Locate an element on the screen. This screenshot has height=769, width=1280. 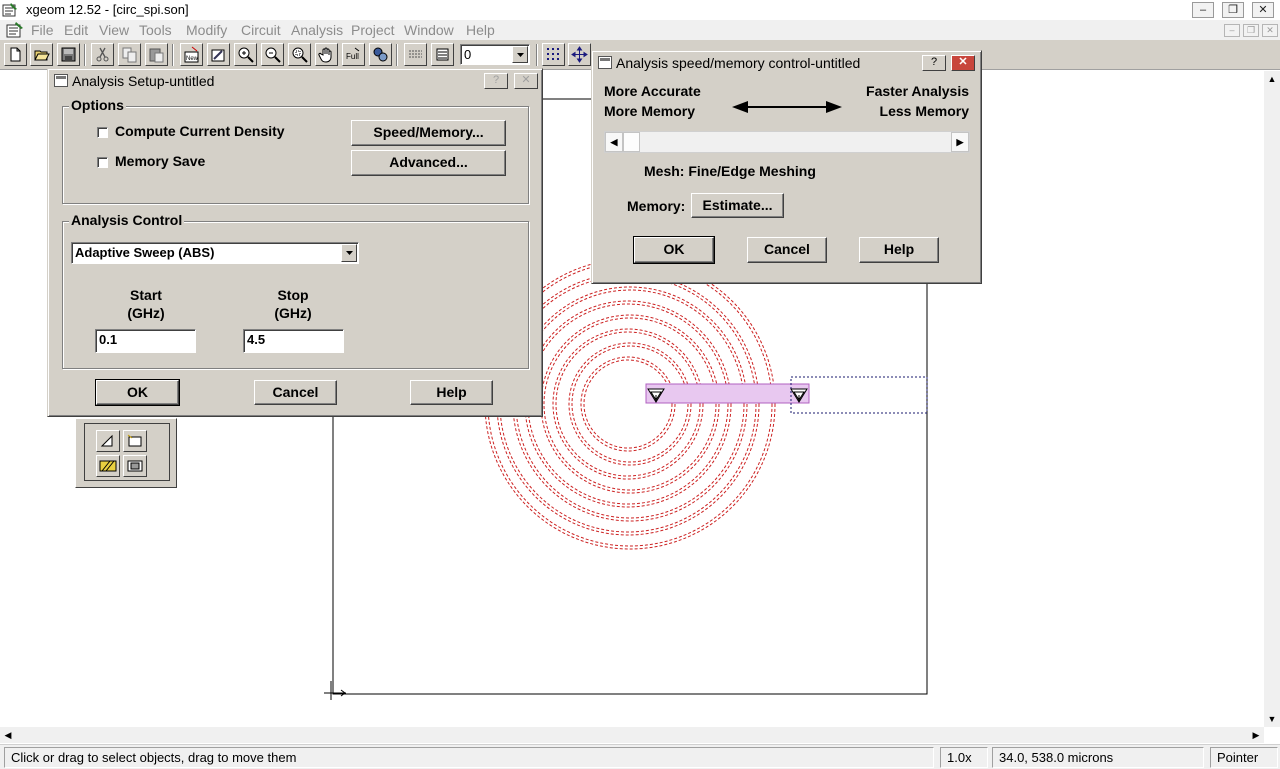
dielectric-button is located at coordinates (415, 54).